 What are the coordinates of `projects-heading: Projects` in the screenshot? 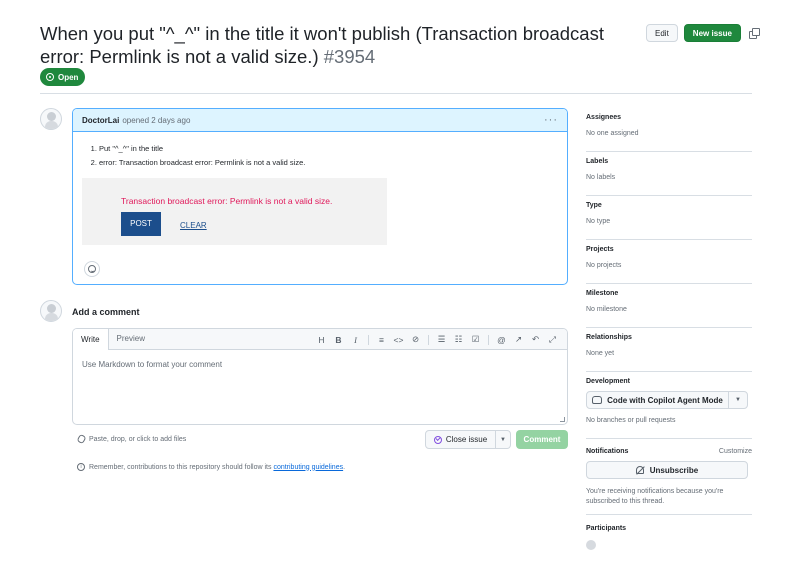 It's located at (669, 249).